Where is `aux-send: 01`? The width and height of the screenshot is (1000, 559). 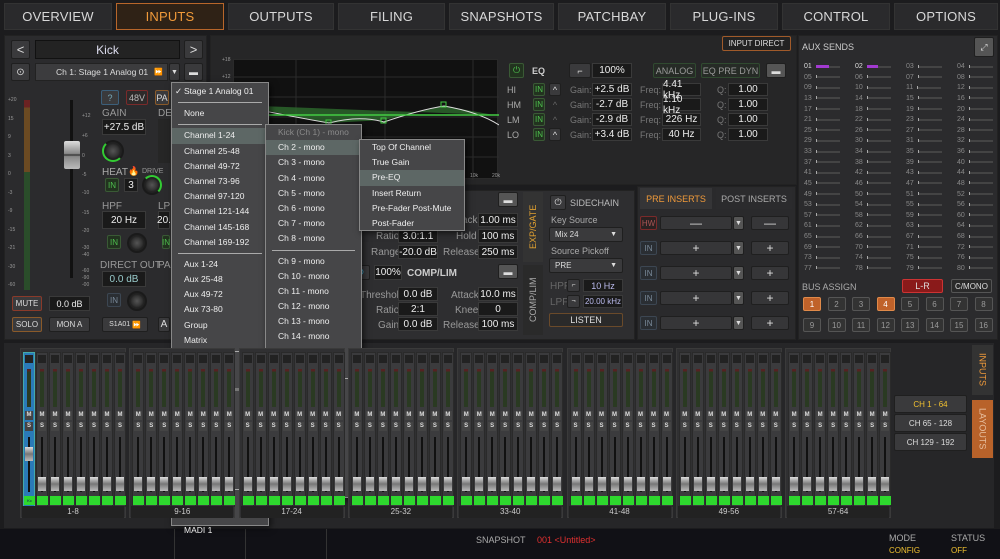 aux-send: 01 is located at coordinates (822, 66).